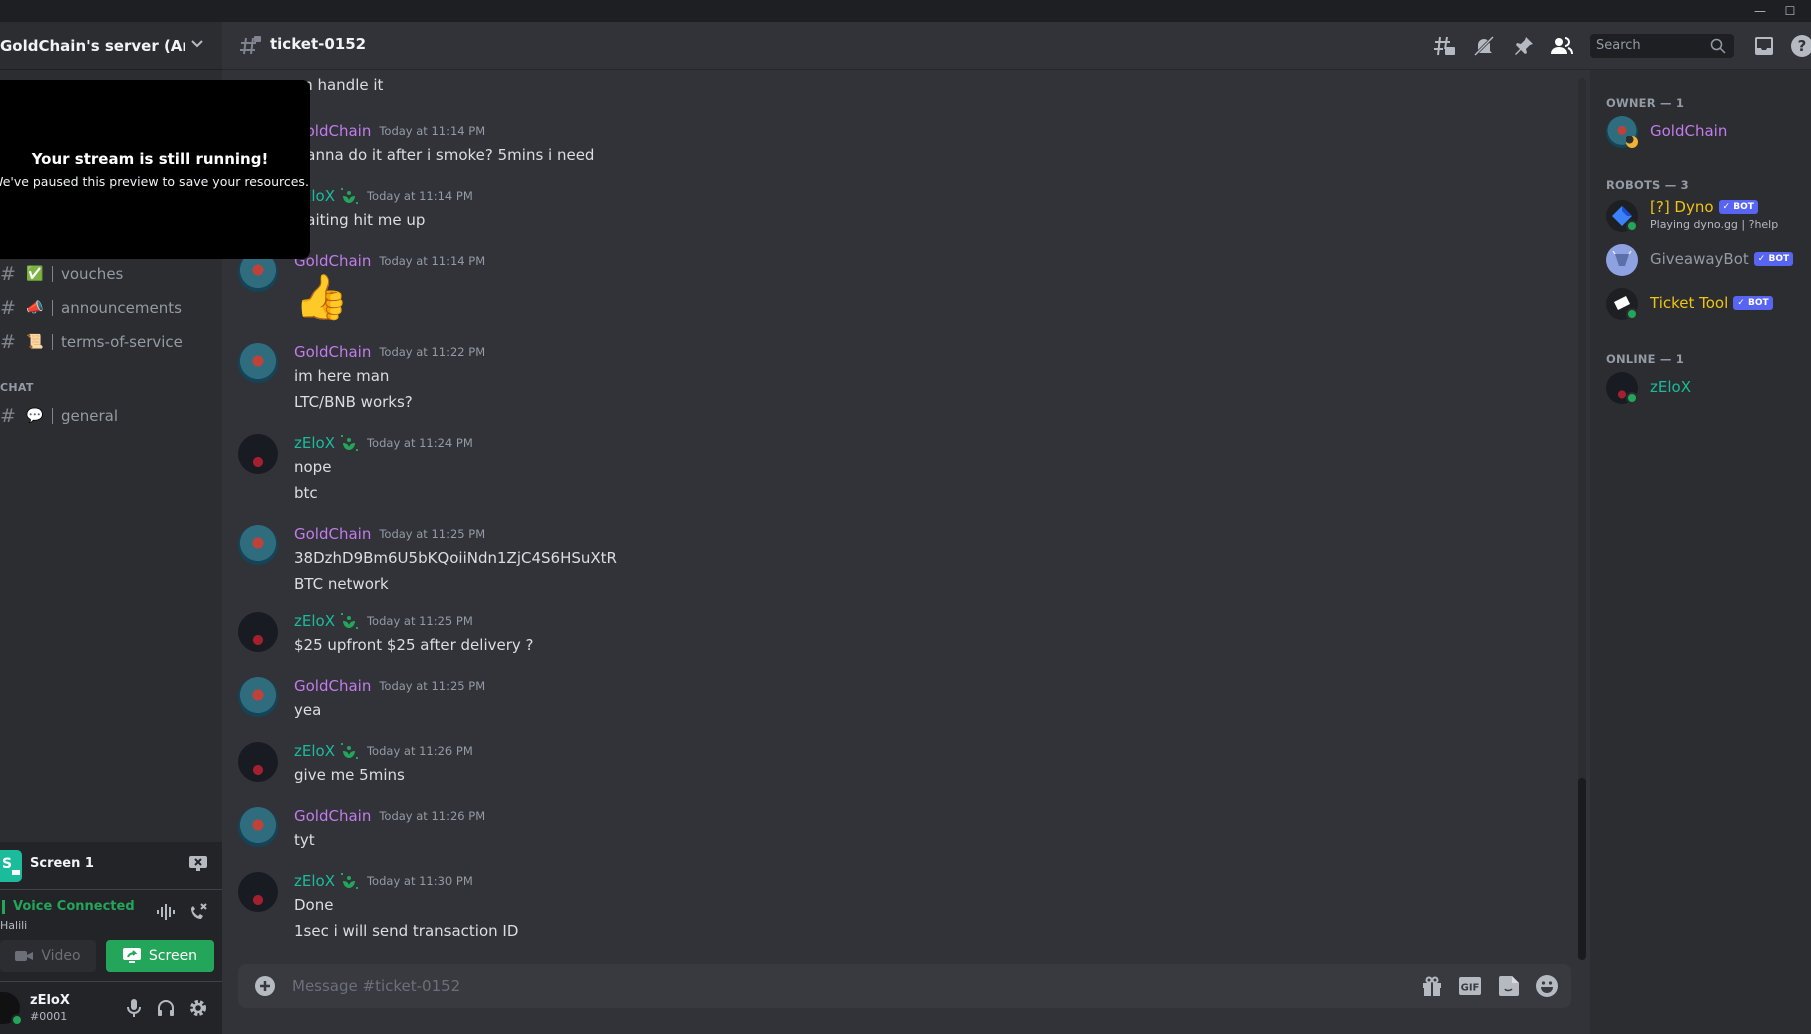  Describe the element at coordinates (111, 1008) in the screenshot. I see `user-panel: zEloX #0001` at that location.